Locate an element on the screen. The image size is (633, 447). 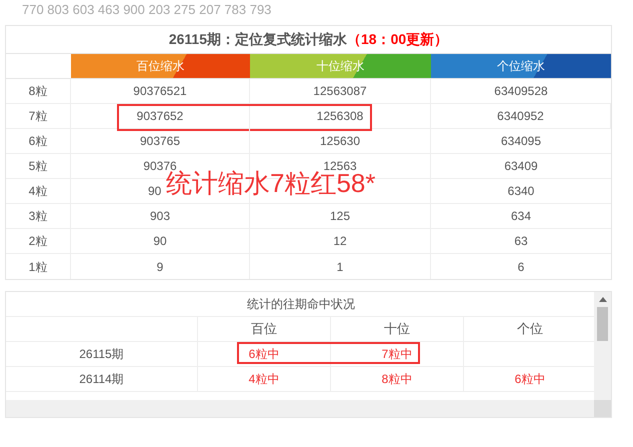
column-header: 百位 is located at coordinates (264, 329).